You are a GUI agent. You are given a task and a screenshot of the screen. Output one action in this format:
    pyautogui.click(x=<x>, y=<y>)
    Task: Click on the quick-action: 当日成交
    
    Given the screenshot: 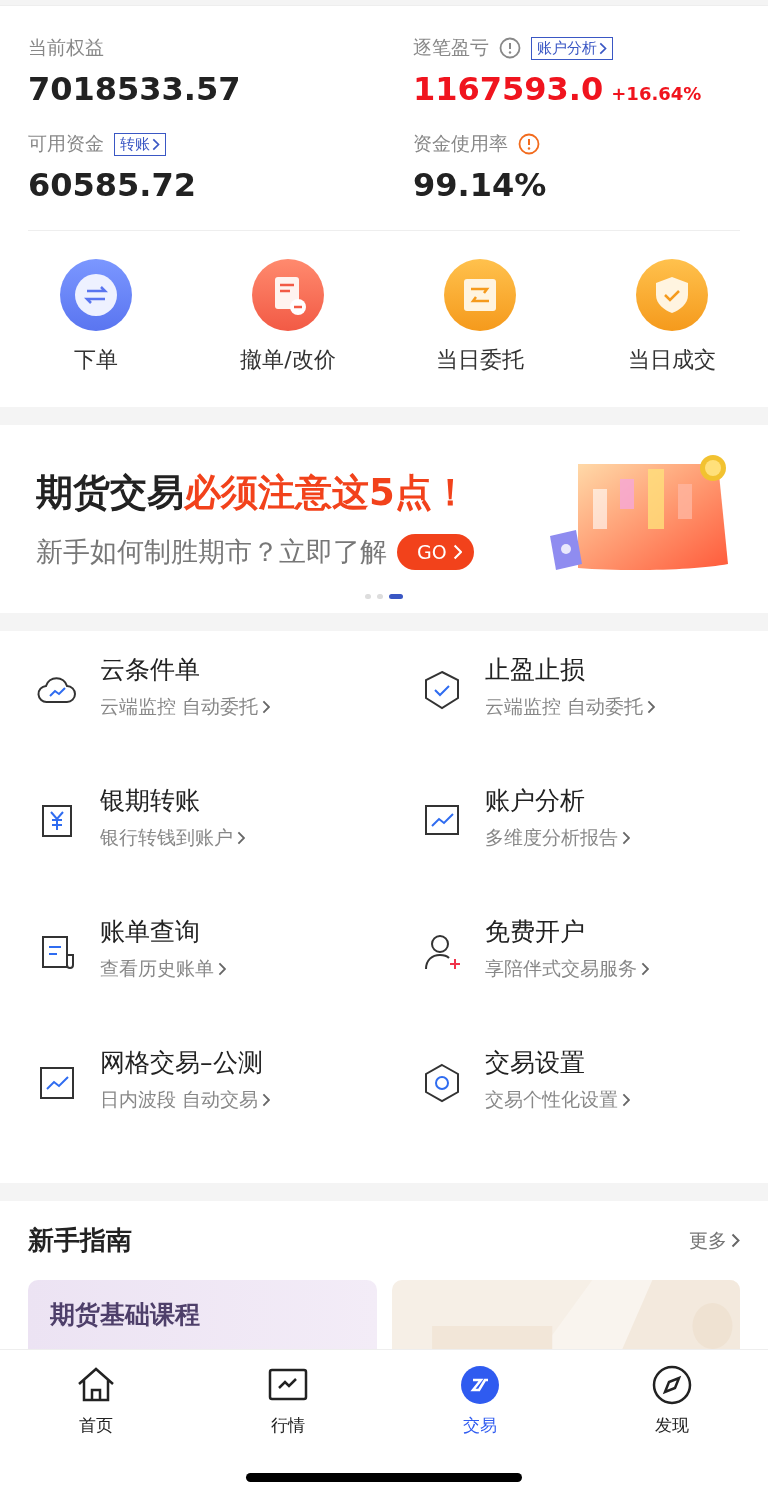 What is the action you would take?
    pyautogui.click(x=672, y=317)
    